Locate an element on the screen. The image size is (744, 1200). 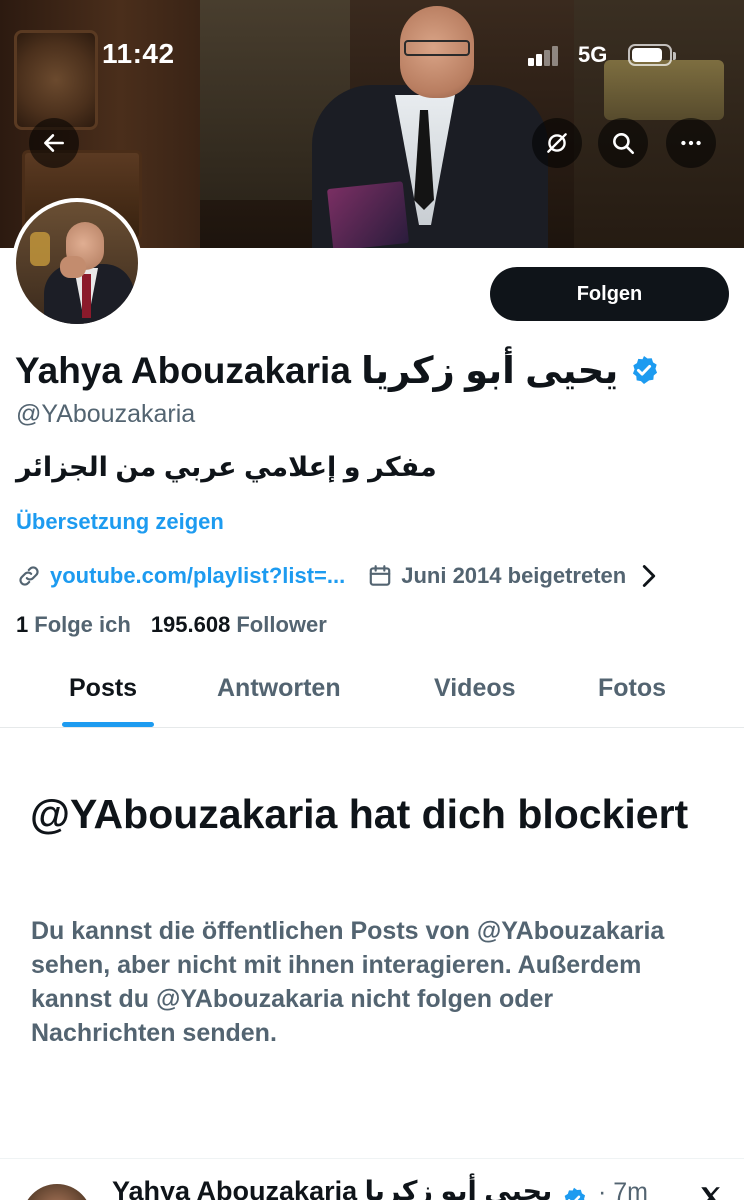
translate-link: Übersetzung zeigen is located at coordinates (120, 522).